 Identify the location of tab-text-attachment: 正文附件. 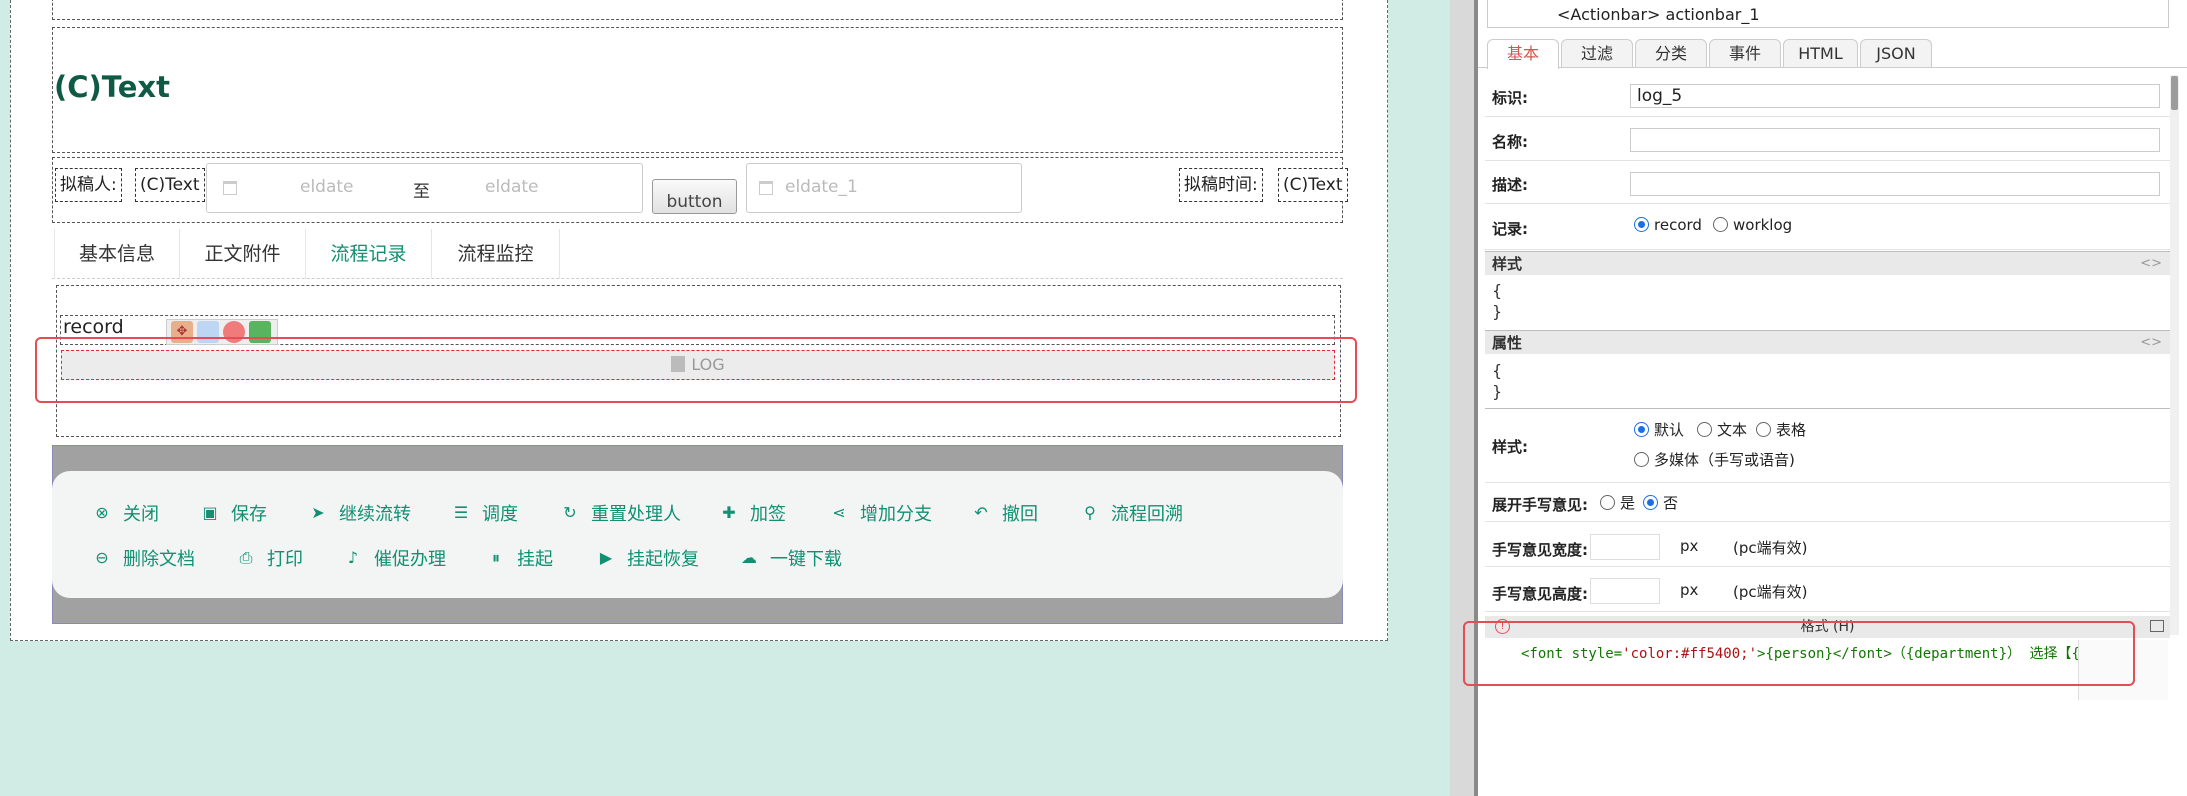
(243, 254).